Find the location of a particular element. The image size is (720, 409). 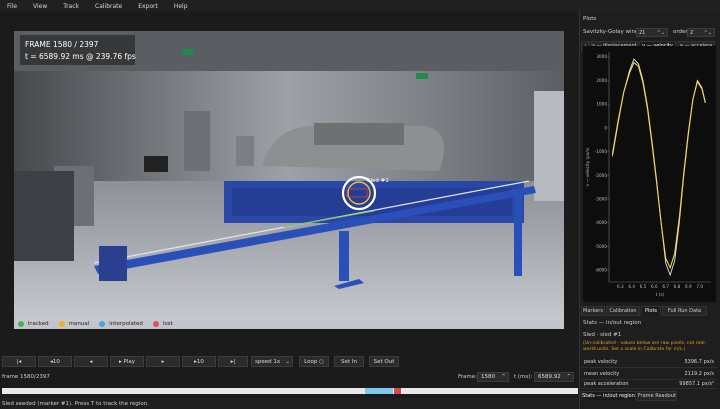

stat-row: mean velocity 2119.2 px/s is located at coordinates (649, 374).